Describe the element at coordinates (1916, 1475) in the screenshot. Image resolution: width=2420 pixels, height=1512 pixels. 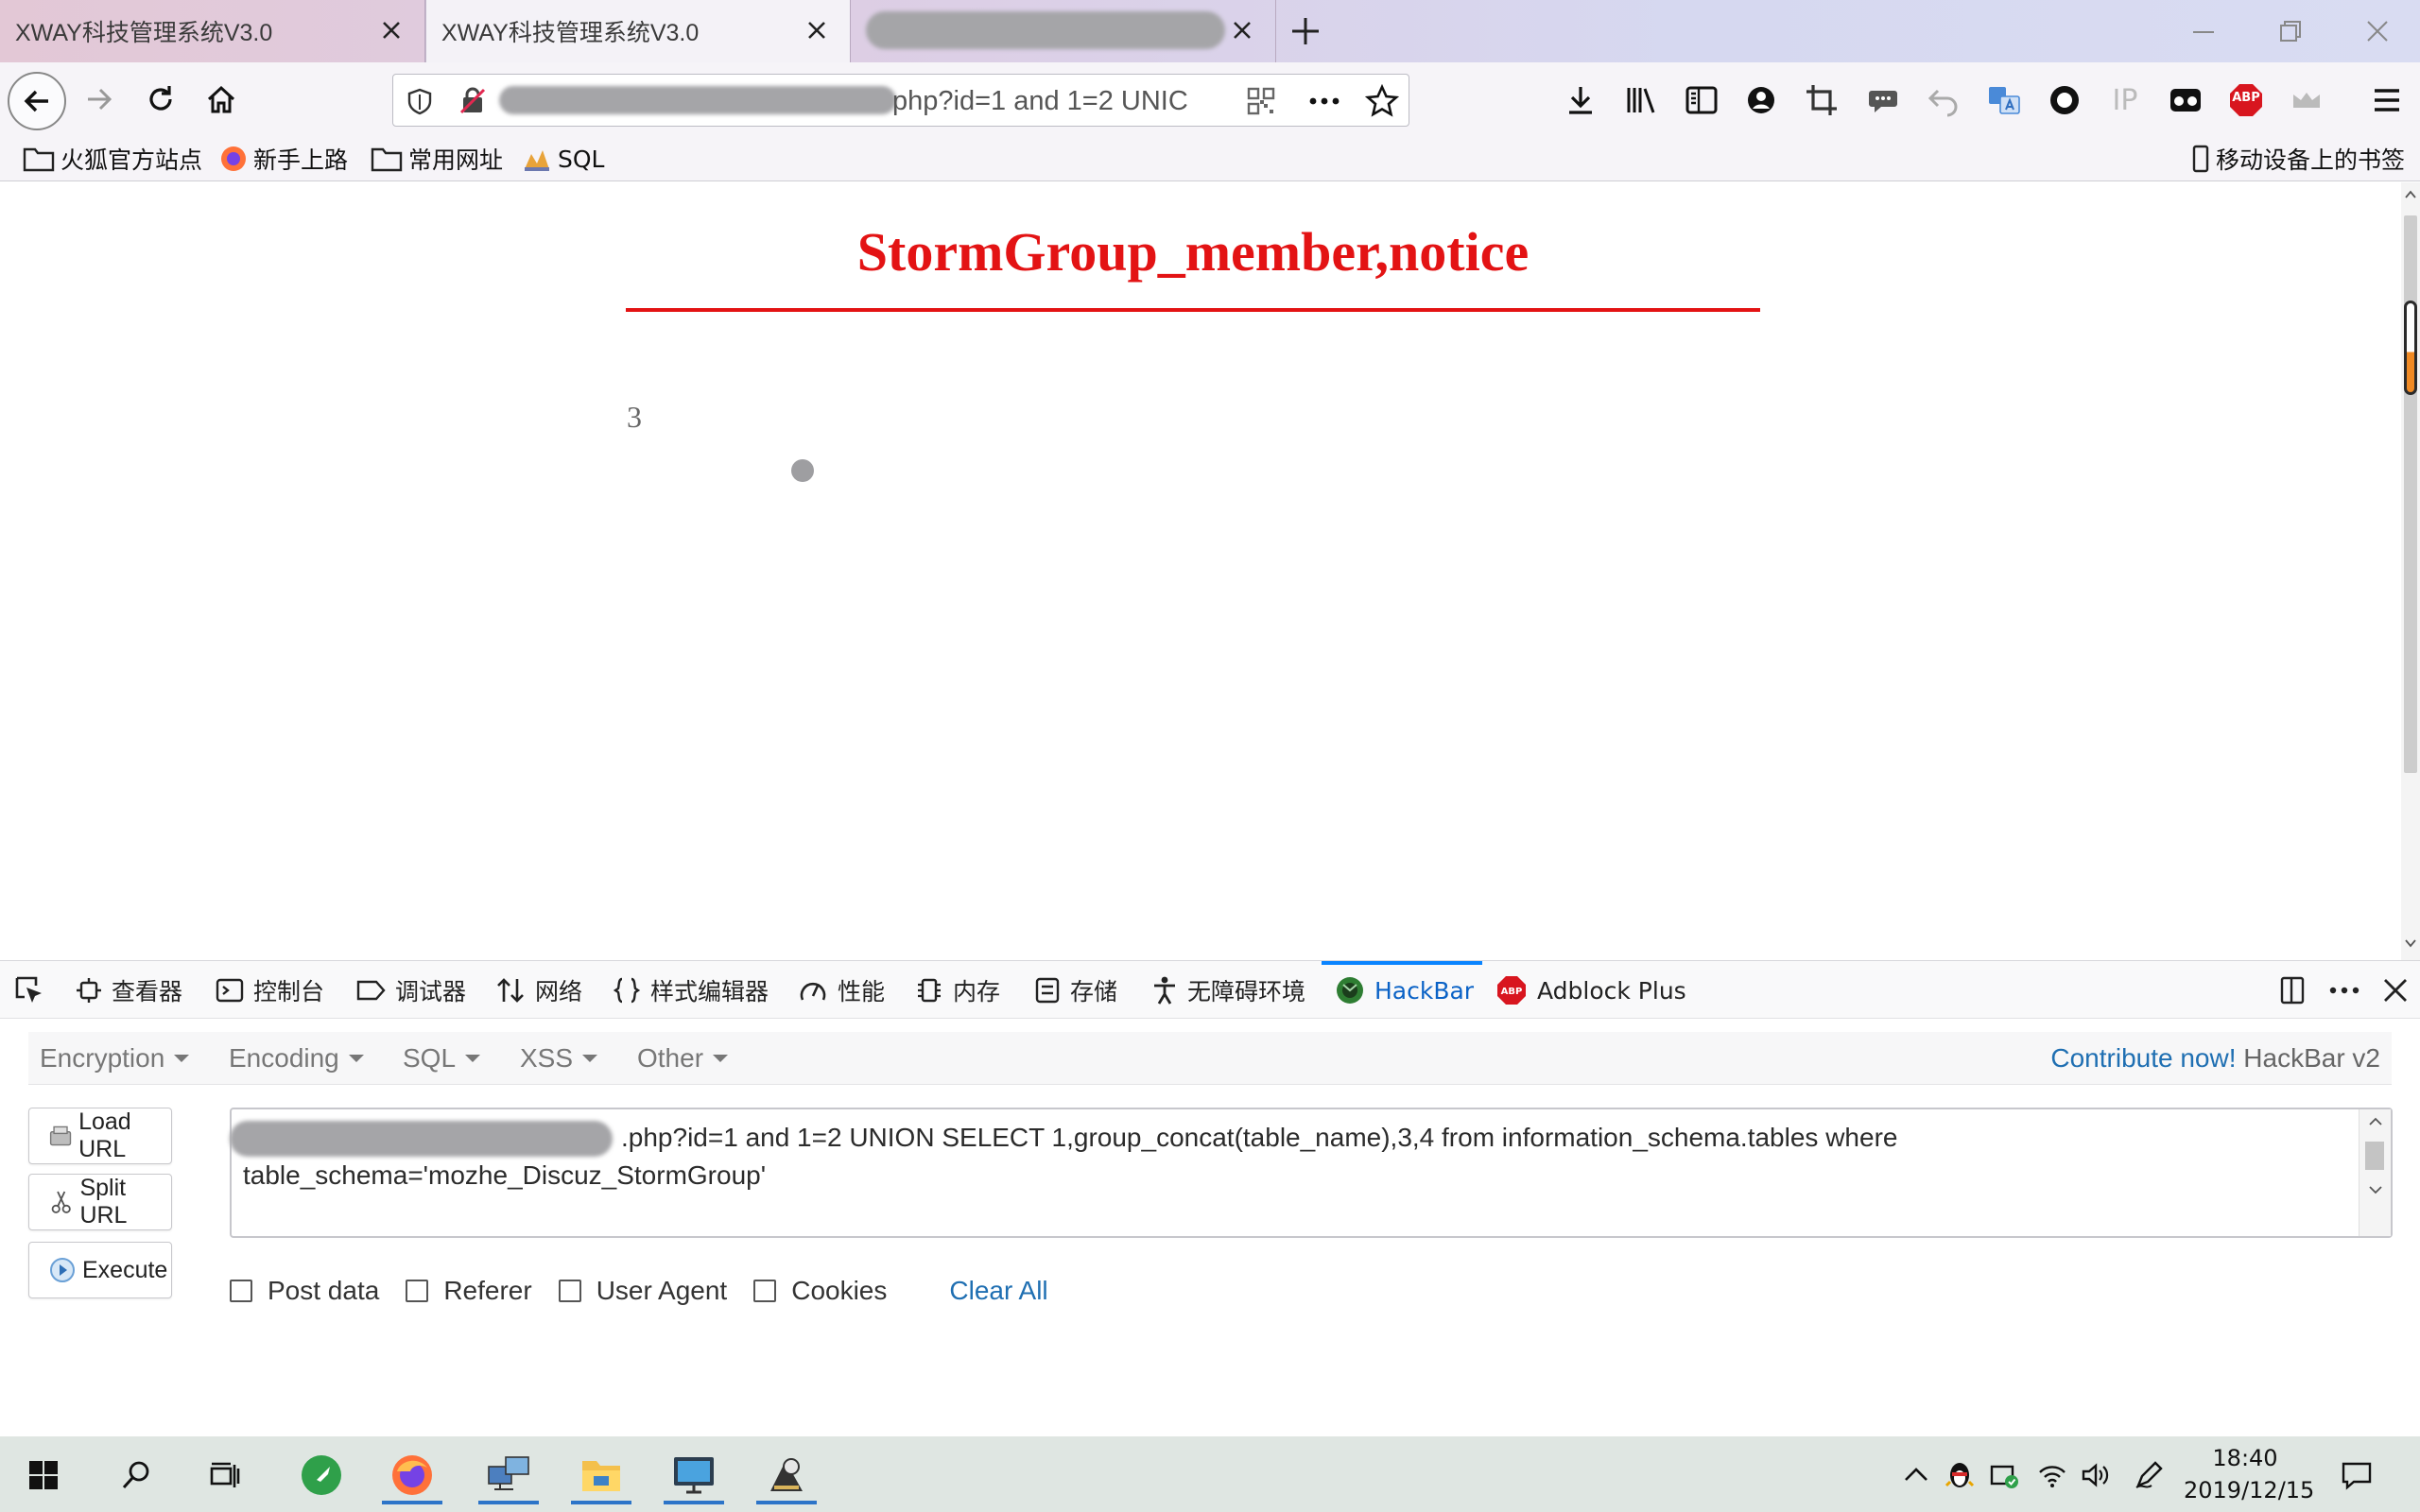
I see `show-hidden-icons-chevron-icon` at that location.